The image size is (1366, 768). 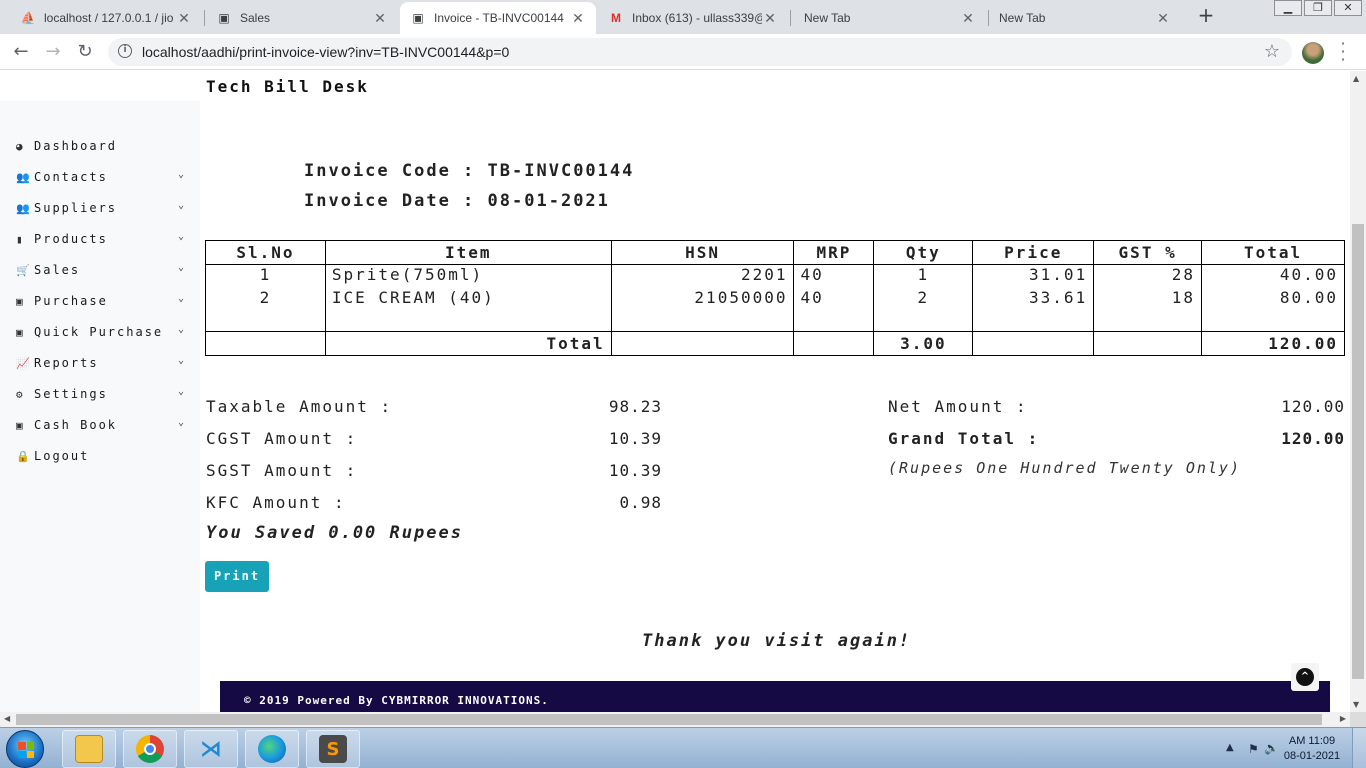 What do you see at coordinates (1273, 343) in the screenshot?
I see `total-amount: 120.00` at bounding box center [1273, 343].